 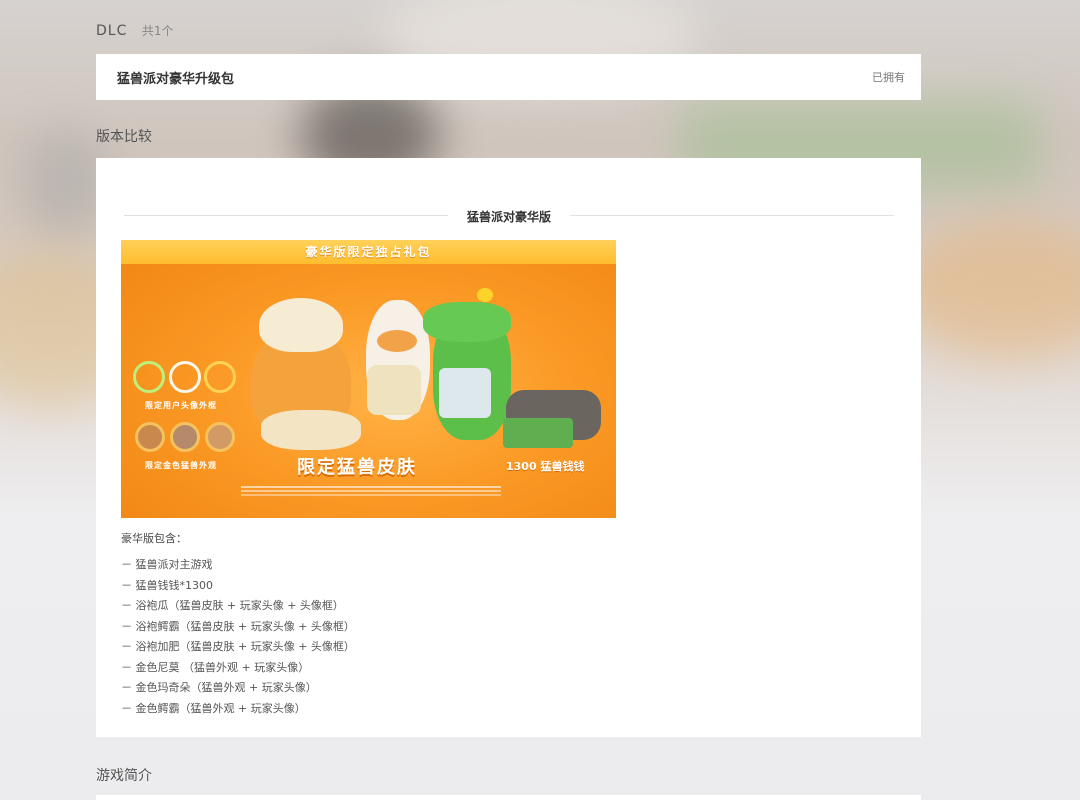 What do you see at coordinates (545, 466) in the screenshot?
I see `coins-caption: 1300 猛兽钱钱` at bounding box center [545, 466].